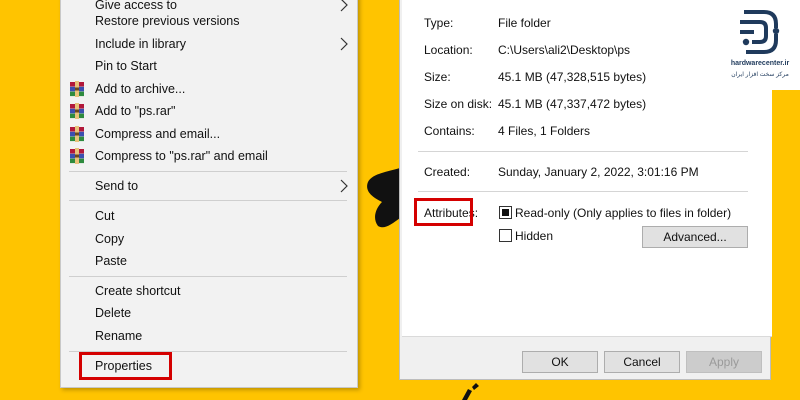 This screenshot has height=400, width=800. I want to click on menu-item-label: Cut, so click(105, 216).